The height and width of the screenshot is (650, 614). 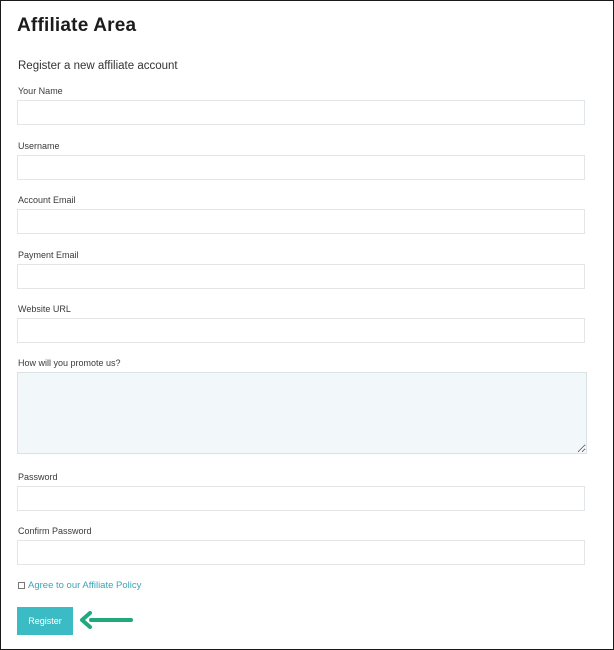 What do you see at coordinates (55, 531) in the screenshot?
I see `confirm-password-label: Confirm Password` at bounding box center [55, 531].